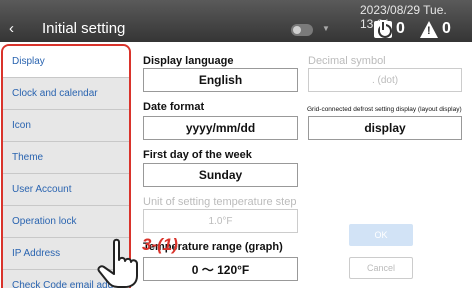 This screenshot has height=288, width=472. Describe the element at coordinates (383, 29) in the screenshot. I see `power-icon` at that location.